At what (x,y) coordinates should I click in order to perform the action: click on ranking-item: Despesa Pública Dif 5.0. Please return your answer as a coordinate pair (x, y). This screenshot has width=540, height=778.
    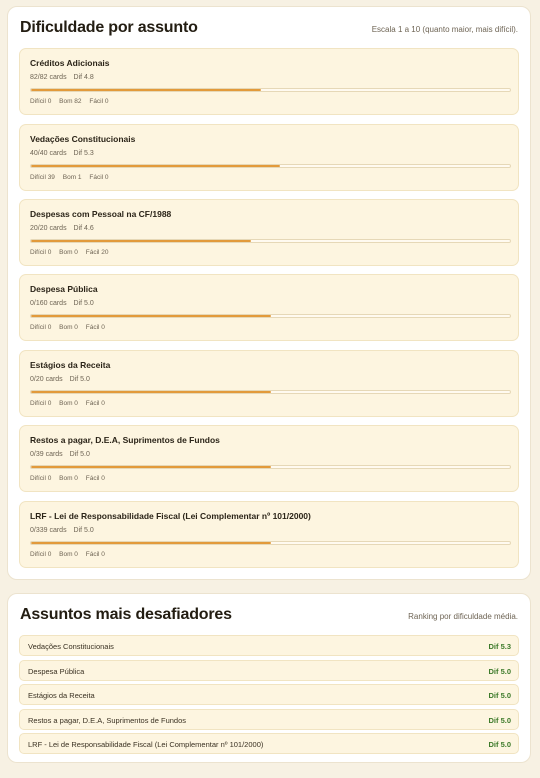
    Looking at the image, I should click on (269, 670).